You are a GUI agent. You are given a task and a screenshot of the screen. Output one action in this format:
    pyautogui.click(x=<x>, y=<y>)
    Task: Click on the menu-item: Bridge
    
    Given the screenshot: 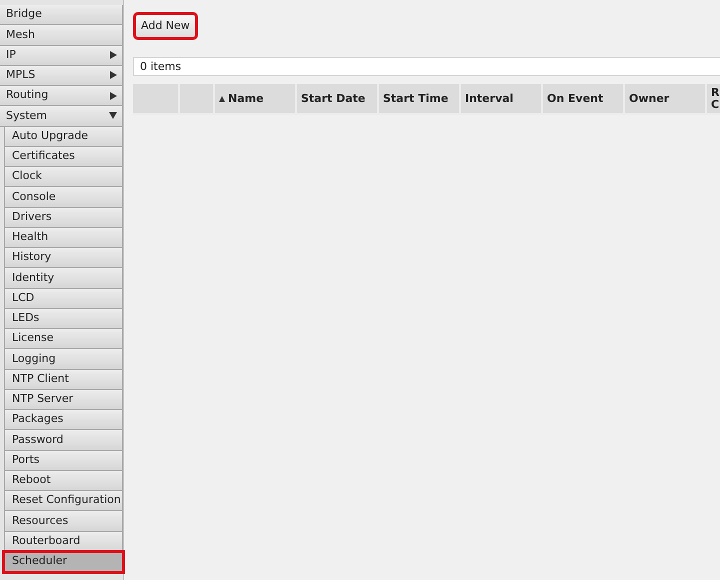 What is the action you would take?
    pyautogui.click(x=61, y=15)
    